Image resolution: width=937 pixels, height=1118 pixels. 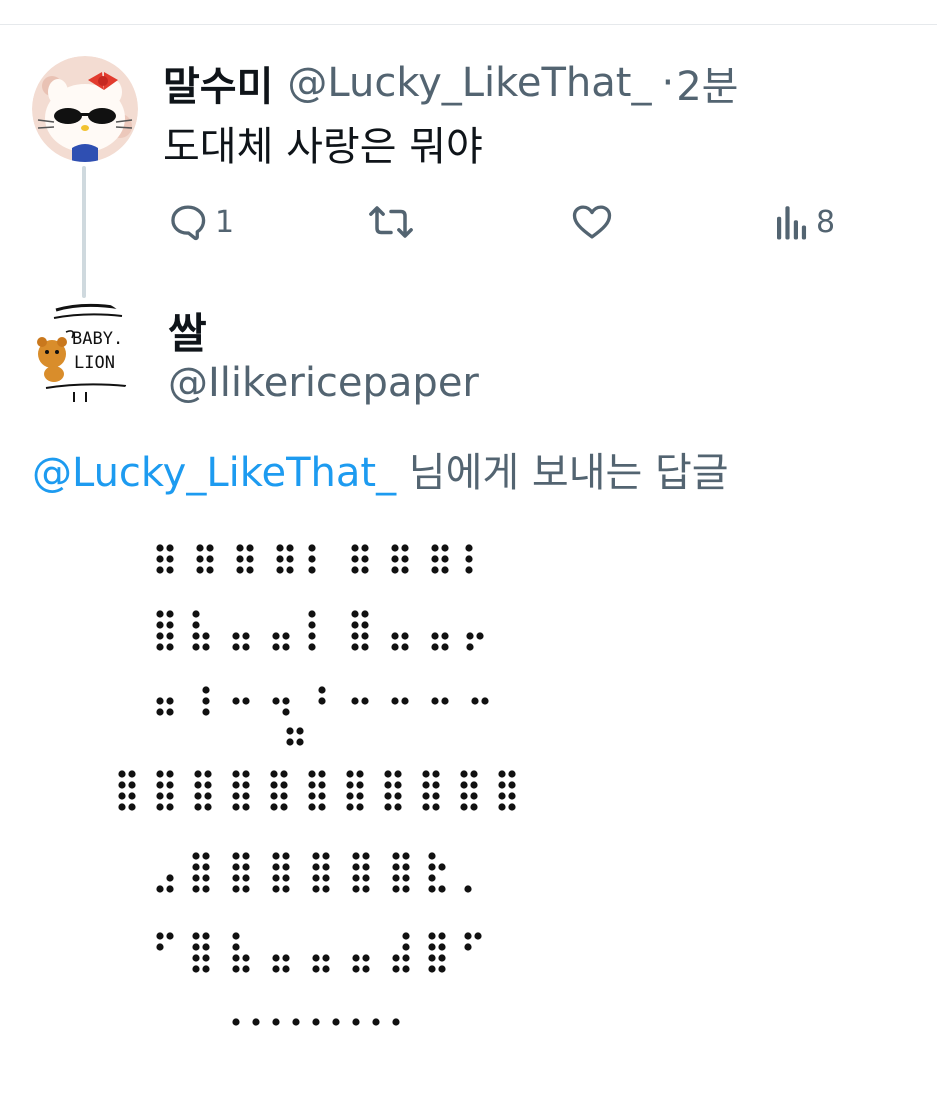 What do you see at coordinates (468, 24) in the screenshot?
I see `top-divider` at bounding box center [468, 24].